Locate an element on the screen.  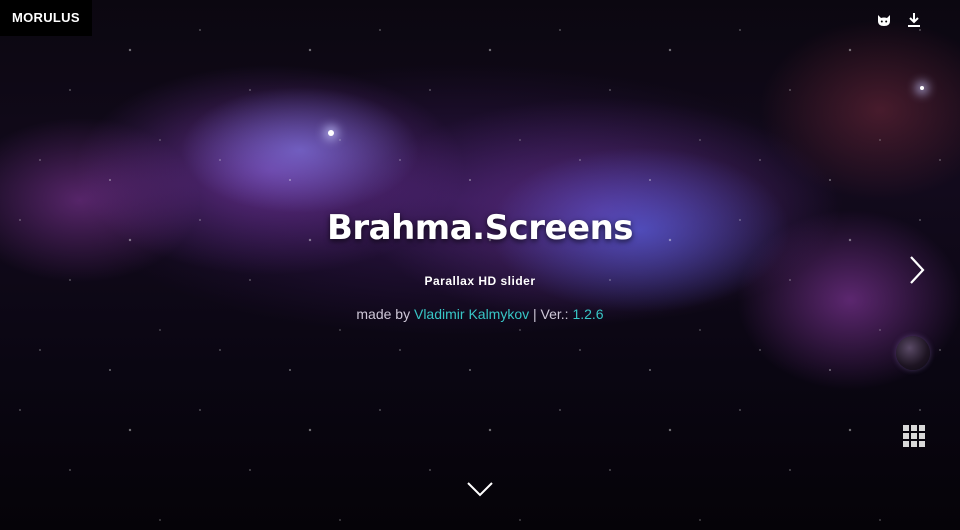
page-title: Brahma.Screens is located at coordinates (480, 228).